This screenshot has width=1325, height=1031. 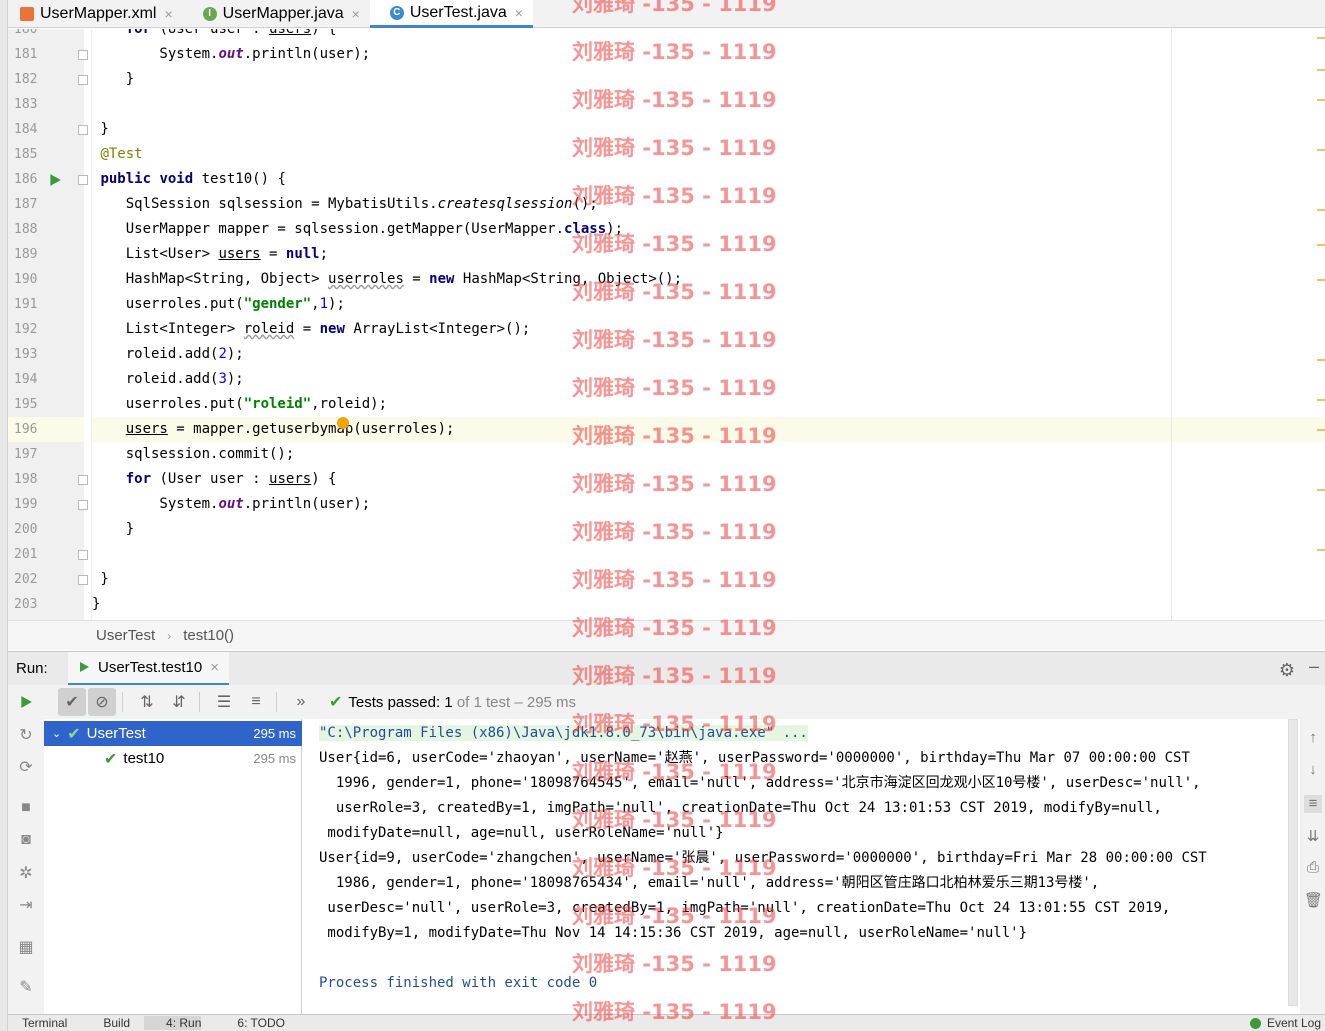 I want to click on layout-icon: ▦, so click(x=26, y=947).